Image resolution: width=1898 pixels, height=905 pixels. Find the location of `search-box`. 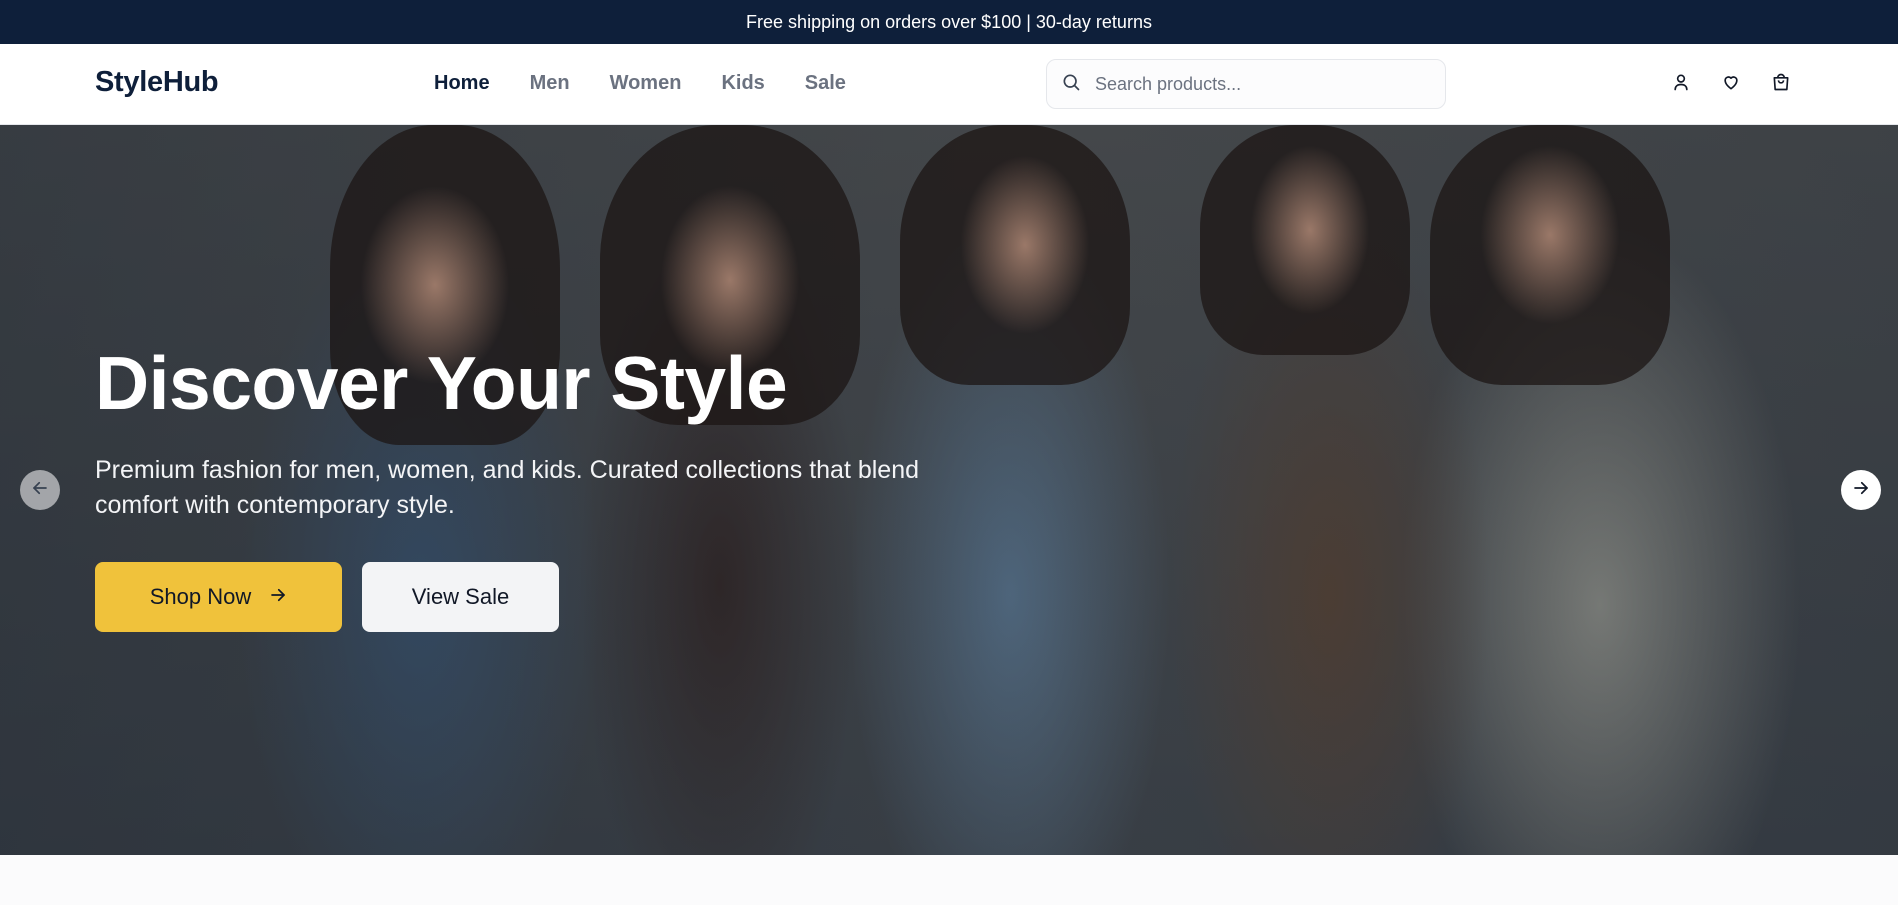

search-box is located at coordinates (1246, 84).